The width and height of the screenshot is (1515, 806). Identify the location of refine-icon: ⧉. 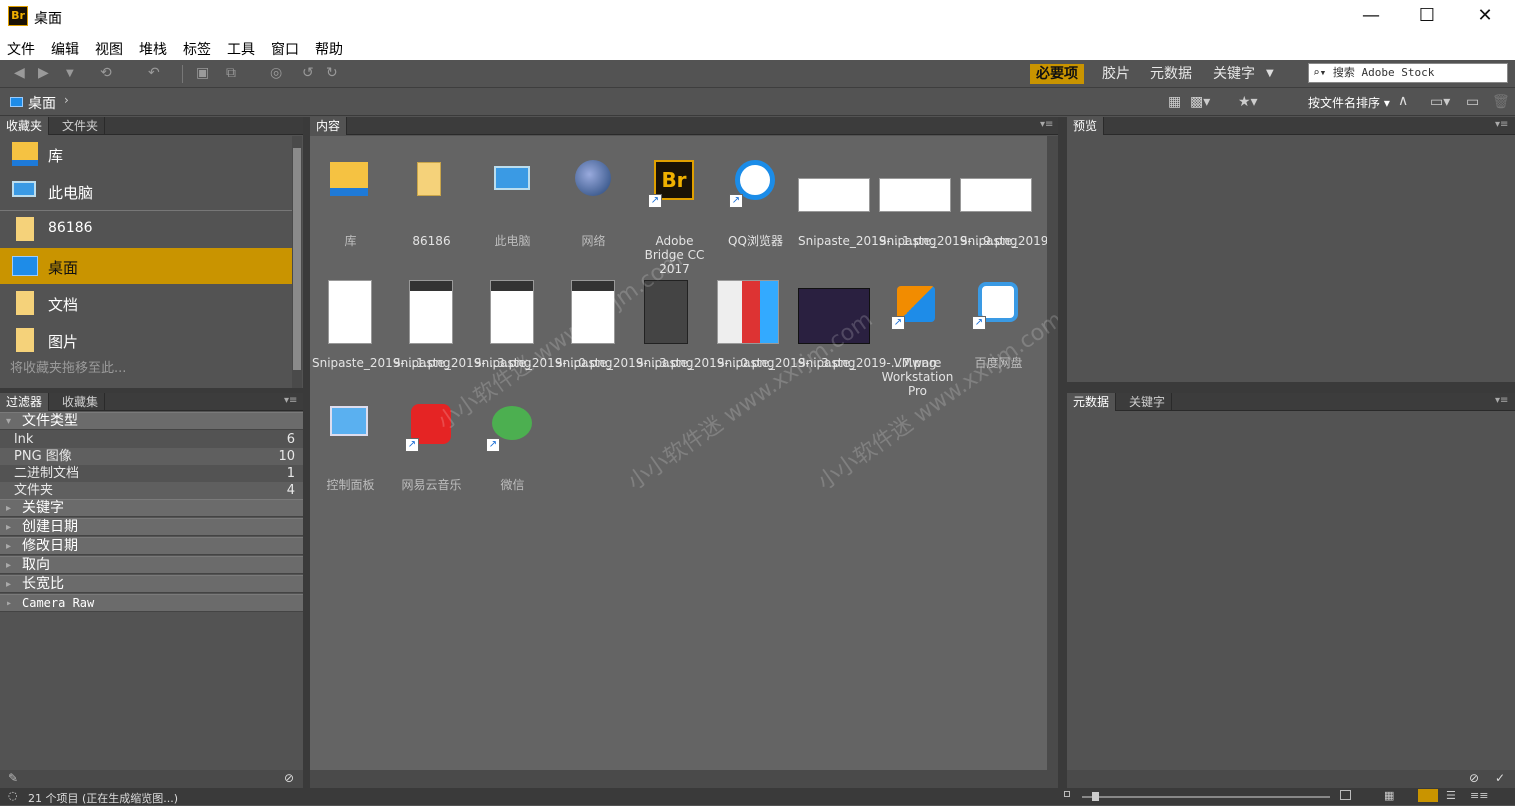
(231, 73).